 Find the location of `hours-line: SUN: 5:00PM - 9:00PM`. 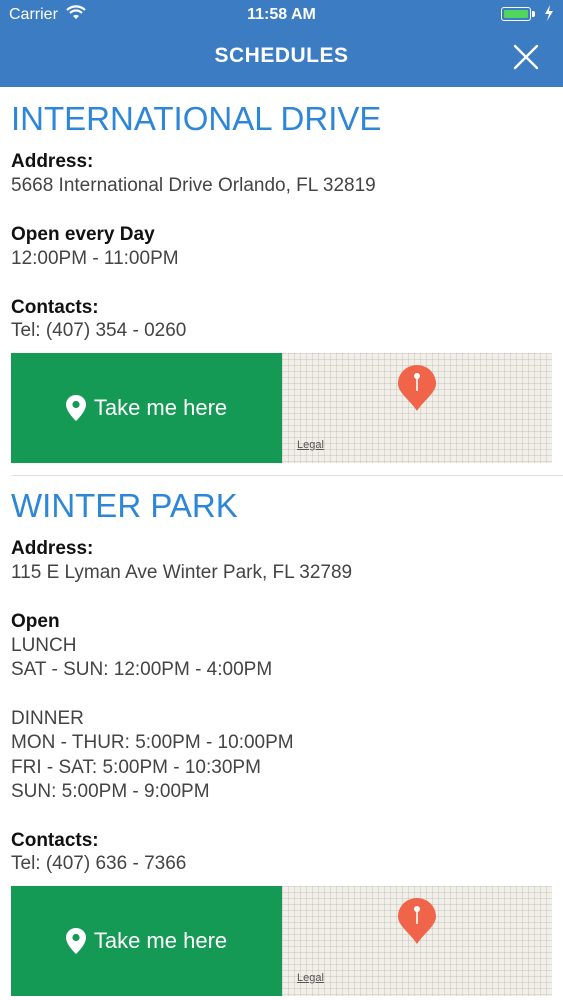

hours-line: SUN: 5:00PM - 9:00PM is located at coordinates (110, 791).